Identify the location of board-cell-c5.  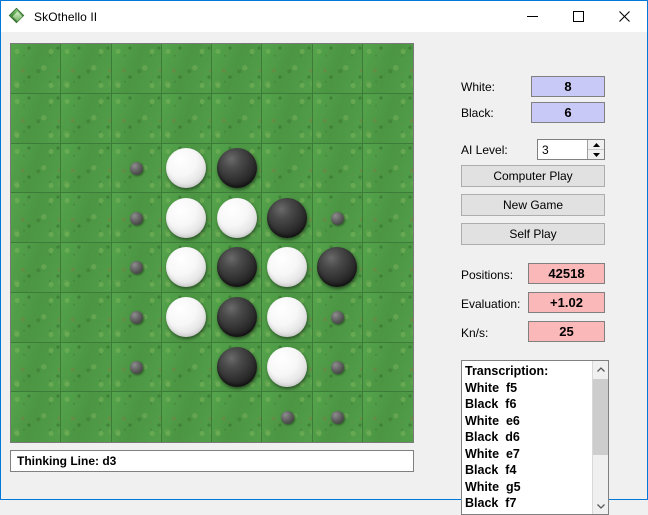
(137, 268).